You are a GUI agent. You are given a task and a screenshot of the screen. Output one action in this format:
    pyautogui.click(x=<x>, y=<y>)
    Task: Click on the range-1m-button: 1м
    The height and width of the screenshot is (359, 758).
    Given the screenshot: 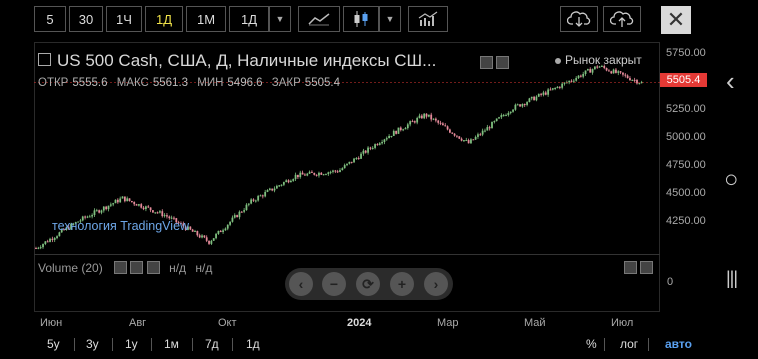 What is the action you would take?
    pyautogui.click(x=171, y=344)
    